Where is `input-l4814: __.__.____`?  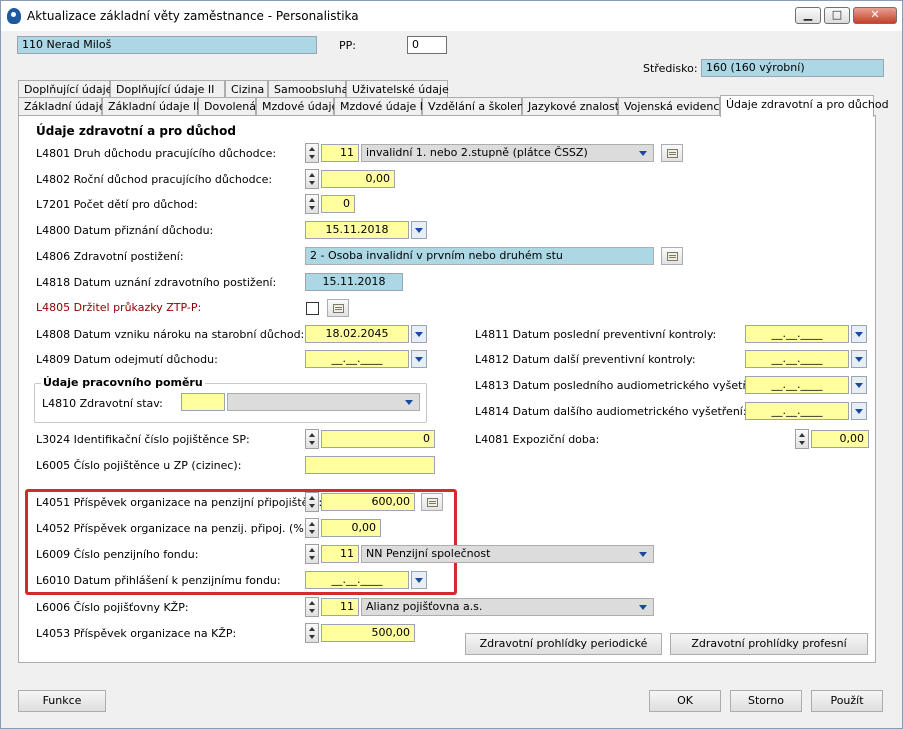
input-l4814: __.__.____ is located at coordinates (797, 411).